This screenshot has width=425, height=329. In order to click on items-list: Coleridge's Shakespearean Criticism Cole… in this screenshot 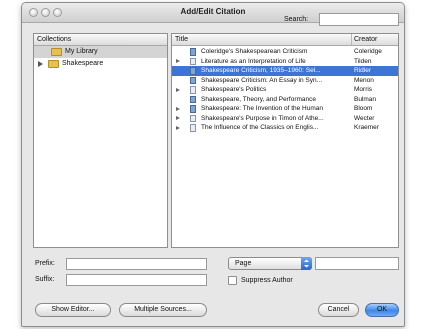, I will do `click(285, 89)`.